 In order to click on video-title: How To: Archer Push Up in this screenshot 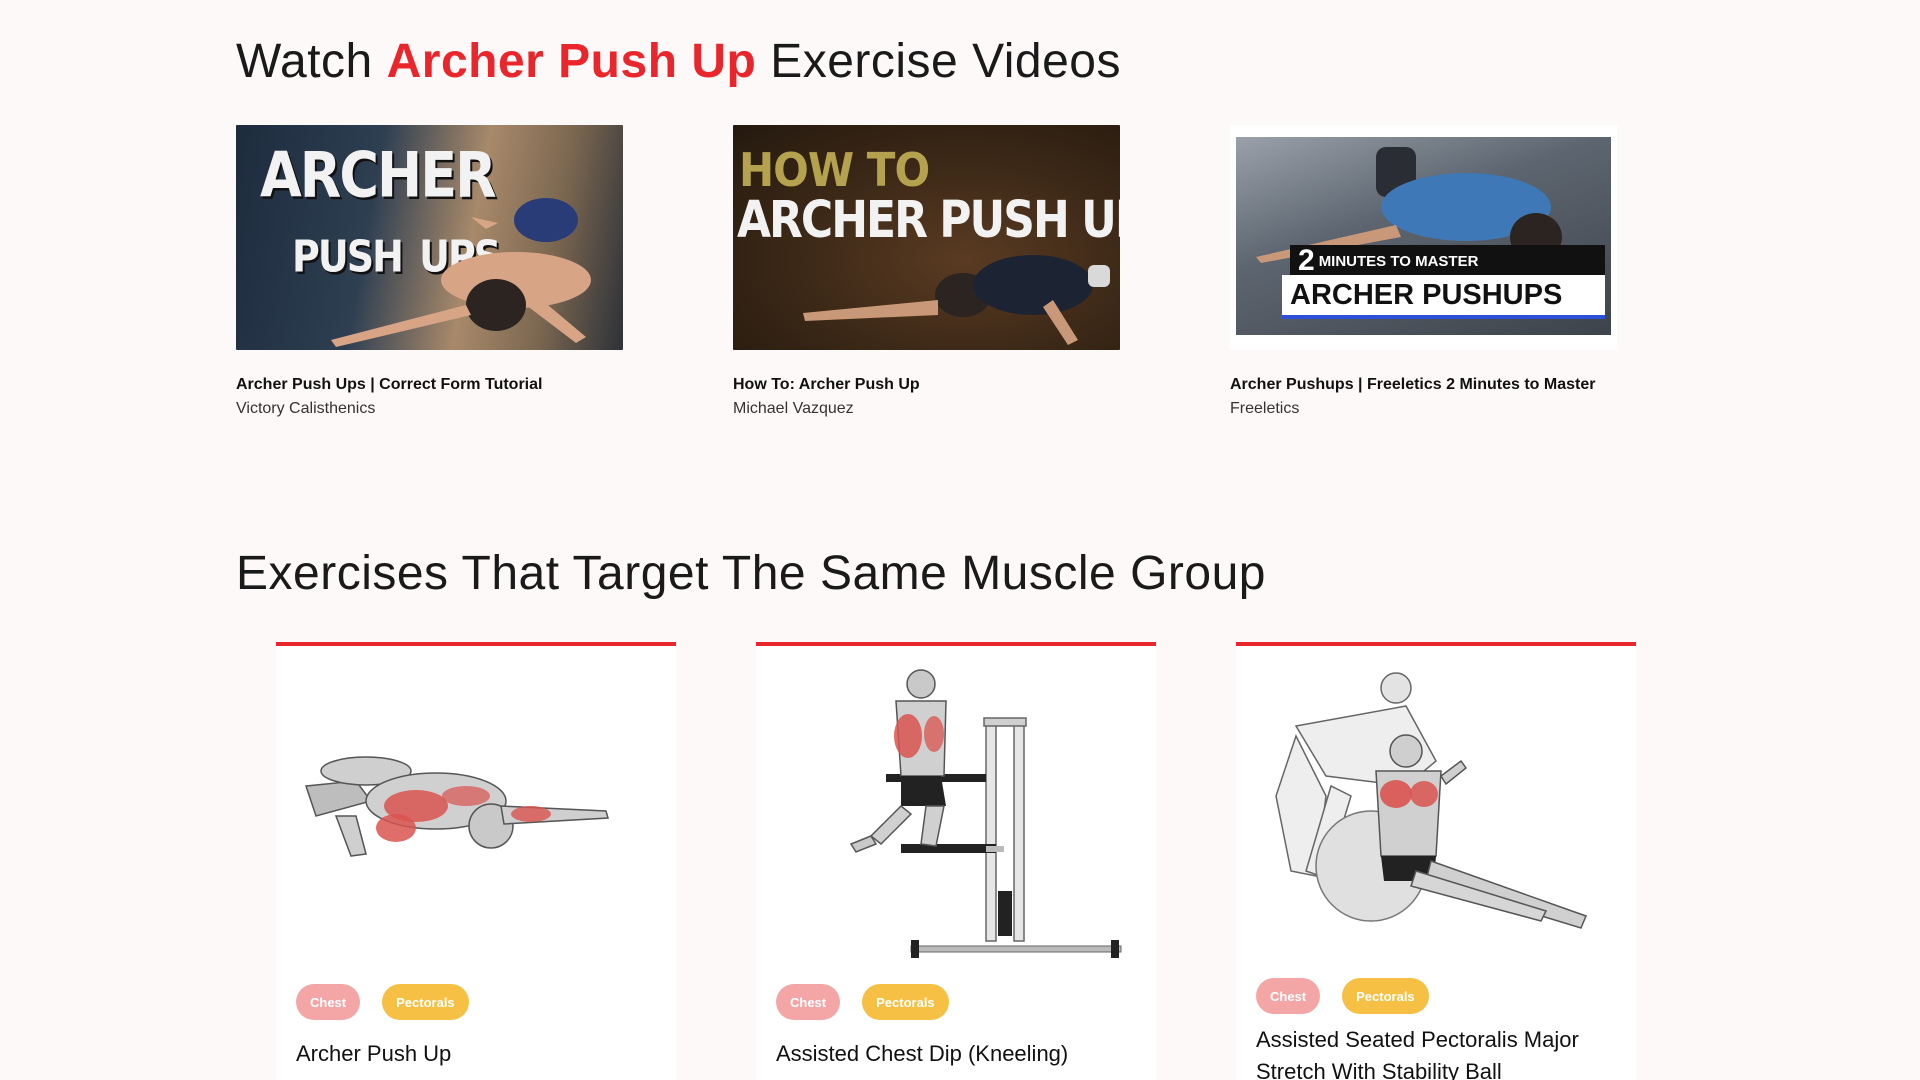, I will do `click(933, 385)`.